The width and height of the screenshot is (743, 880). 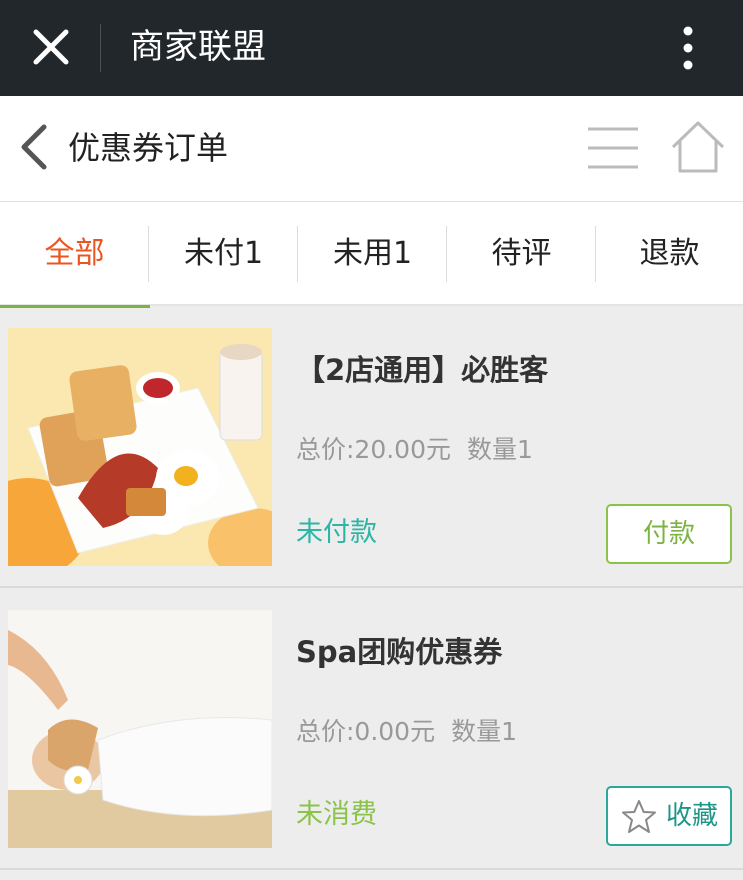 I want to click on order-total: 总价:0.00元, so click(x=366, y=731).